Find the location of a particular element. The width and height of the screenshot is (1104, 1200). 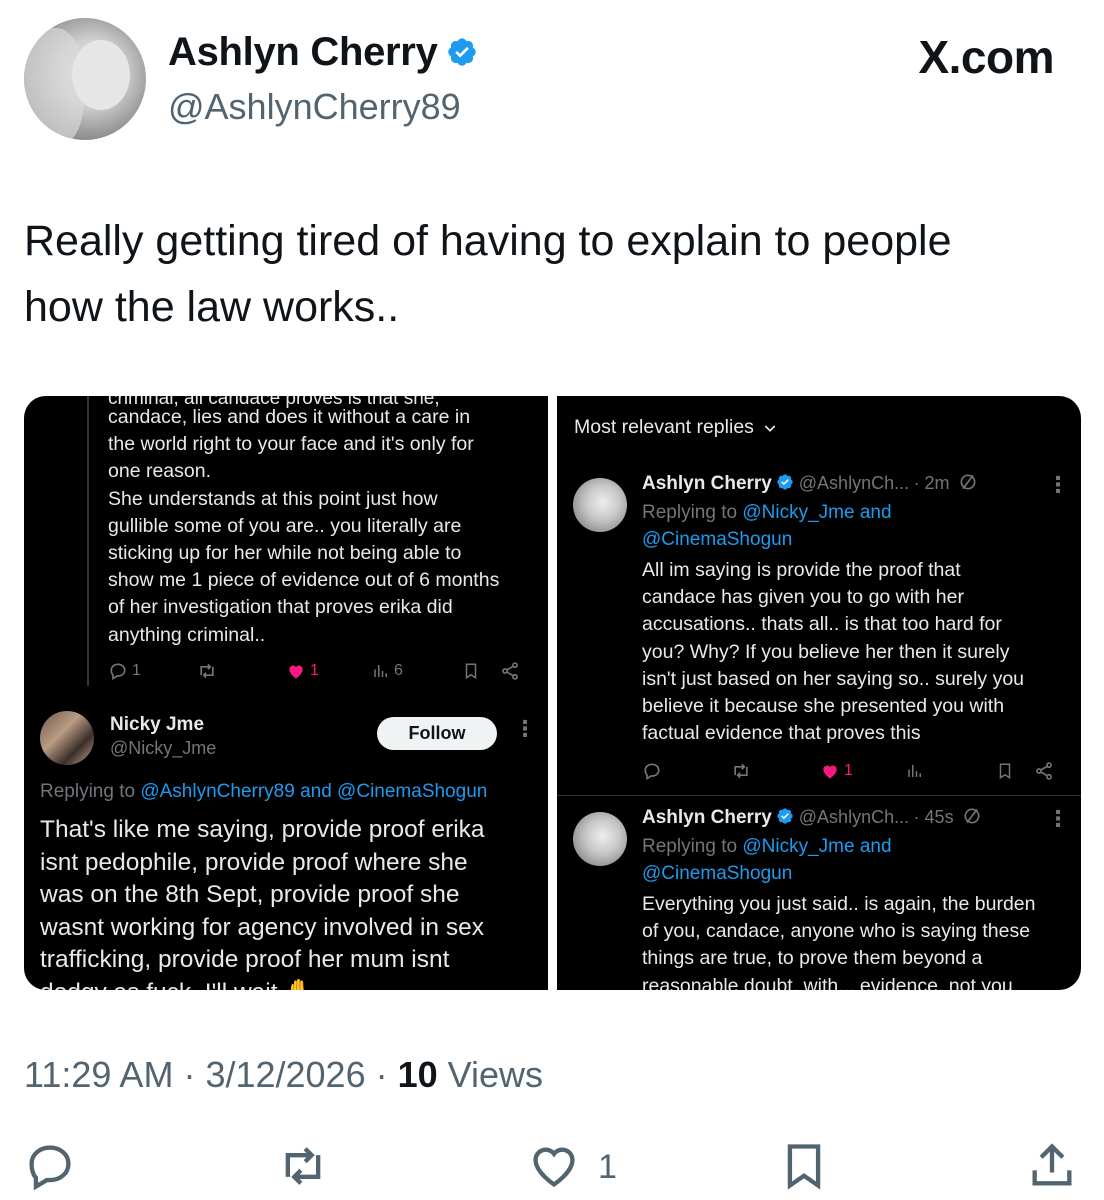

thread-connector-line is located at coordinates (88, 541).